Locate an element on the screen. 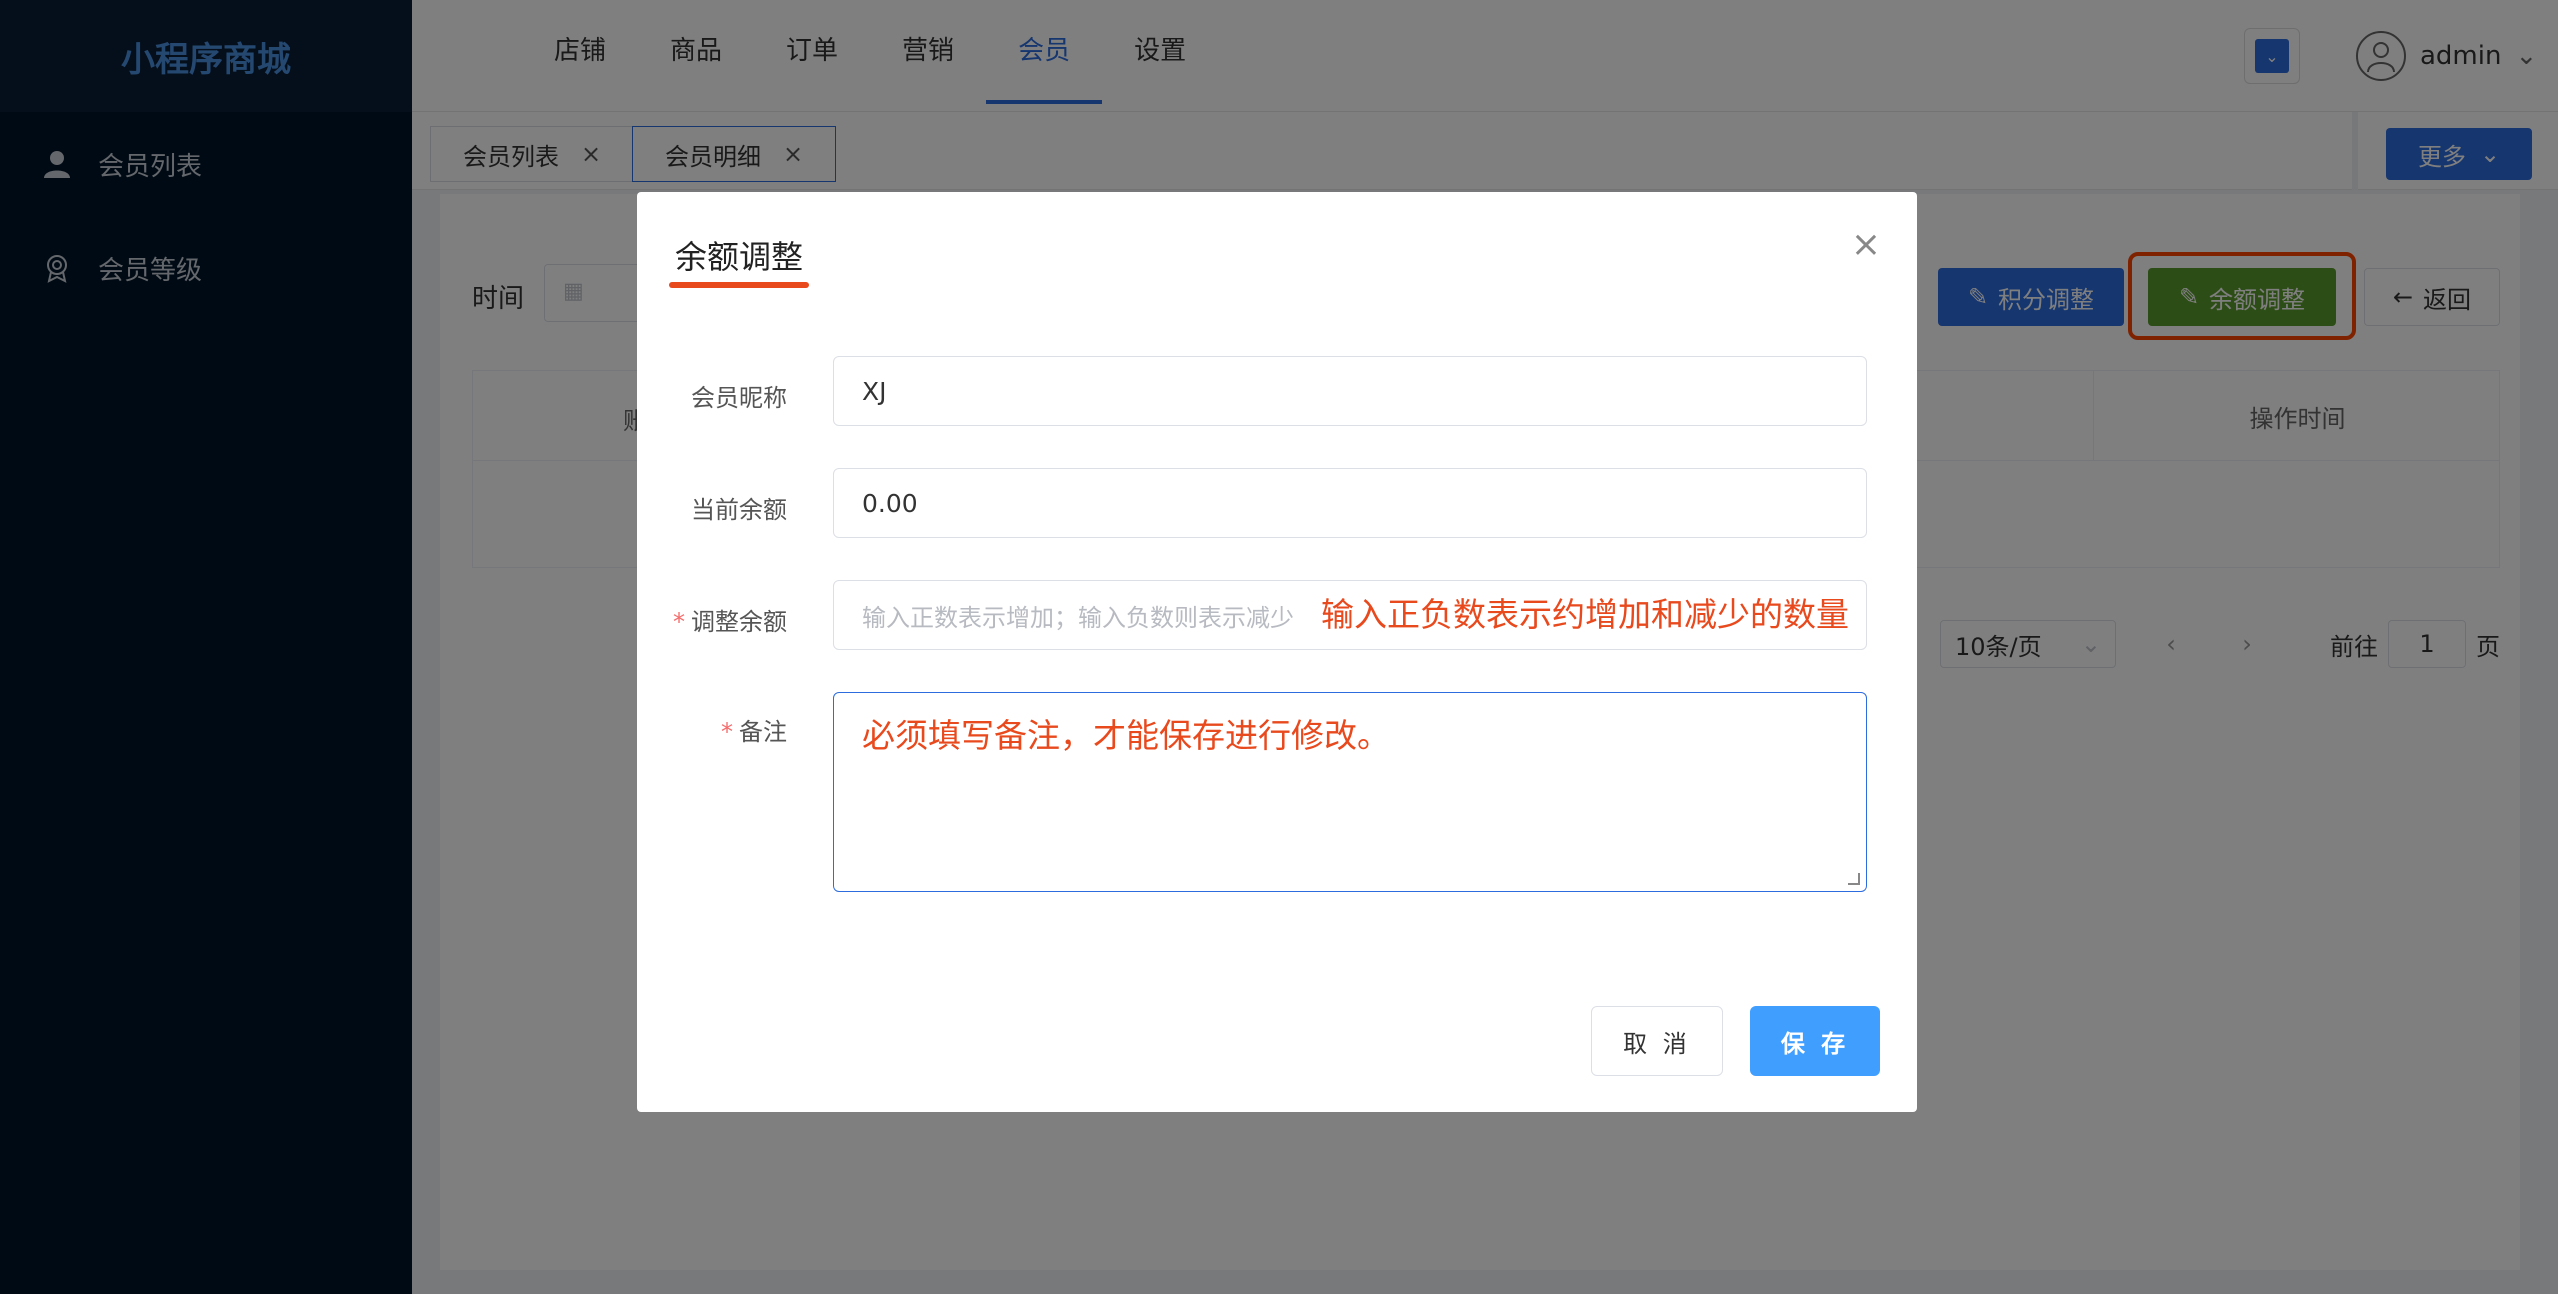  remark-textarea: 必须填写备注，才能保存进行修改。 is located at coordinates (1350, 792).